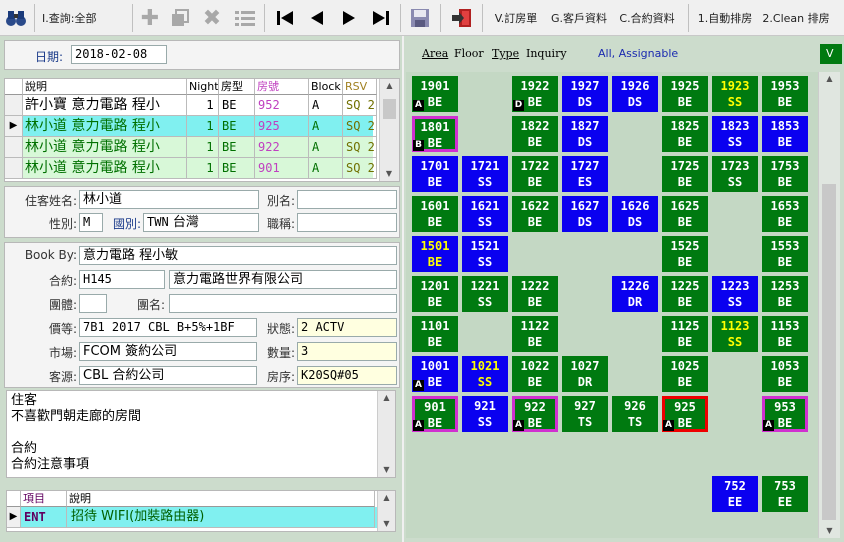 This screenshot has height=542, width=844. I want to click on guest-name-field: 林小道, so click(169, 199).